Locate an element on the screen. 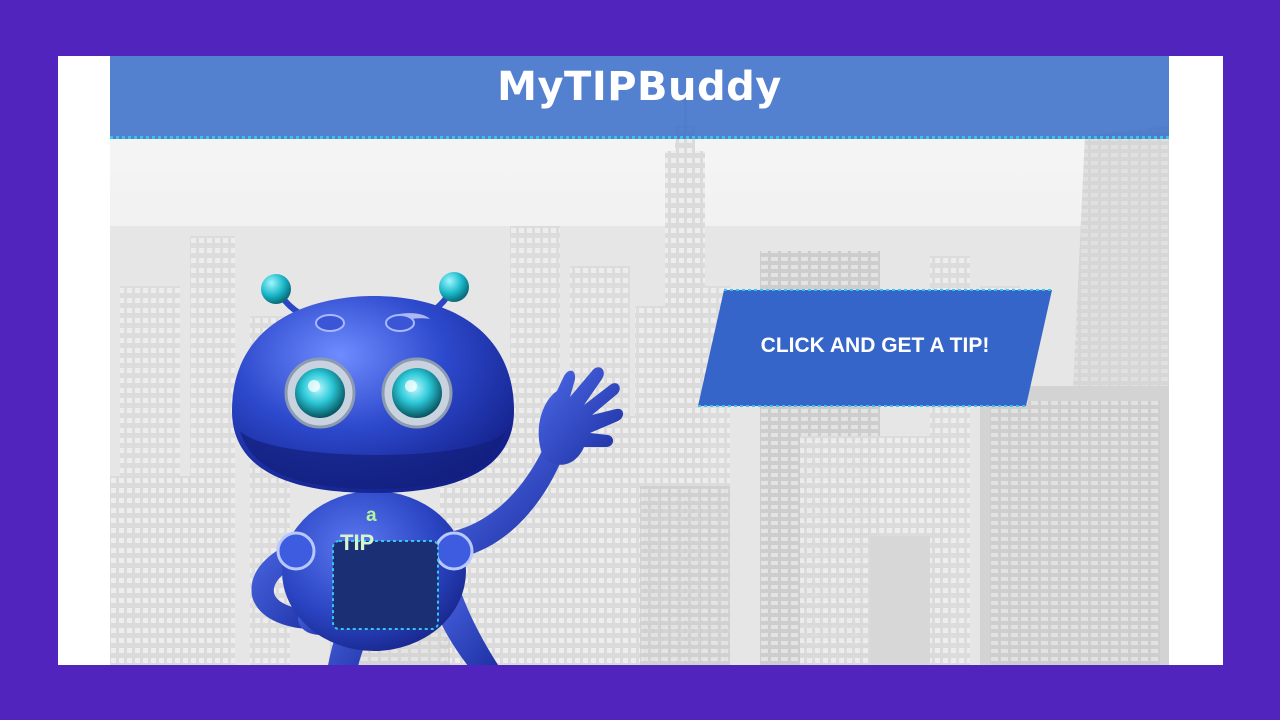 The width and height of the screenshot is (1280, 720). chest-screen-large-text: TIP is located at coordinates (357, 542).